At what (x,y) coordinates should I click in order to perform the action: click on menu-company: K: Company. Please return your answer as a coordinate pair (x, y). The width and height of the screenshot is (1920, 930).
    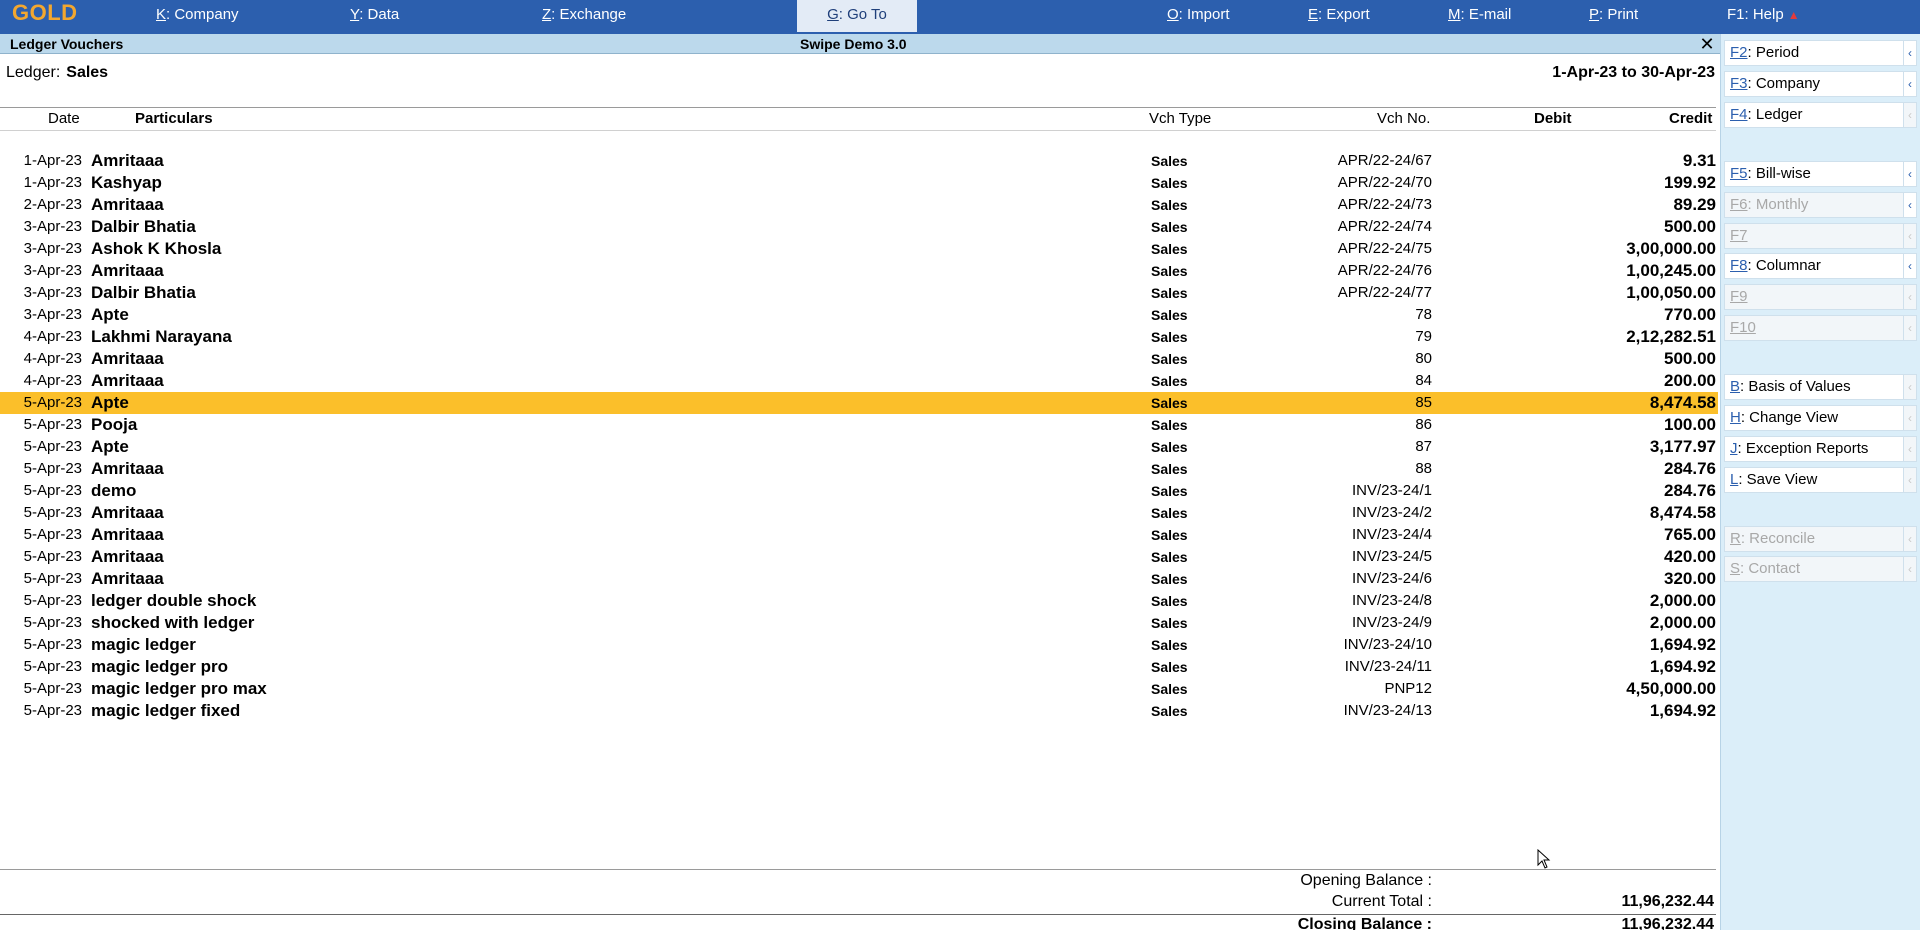
    Looking at the image, I should click on (197, 15).